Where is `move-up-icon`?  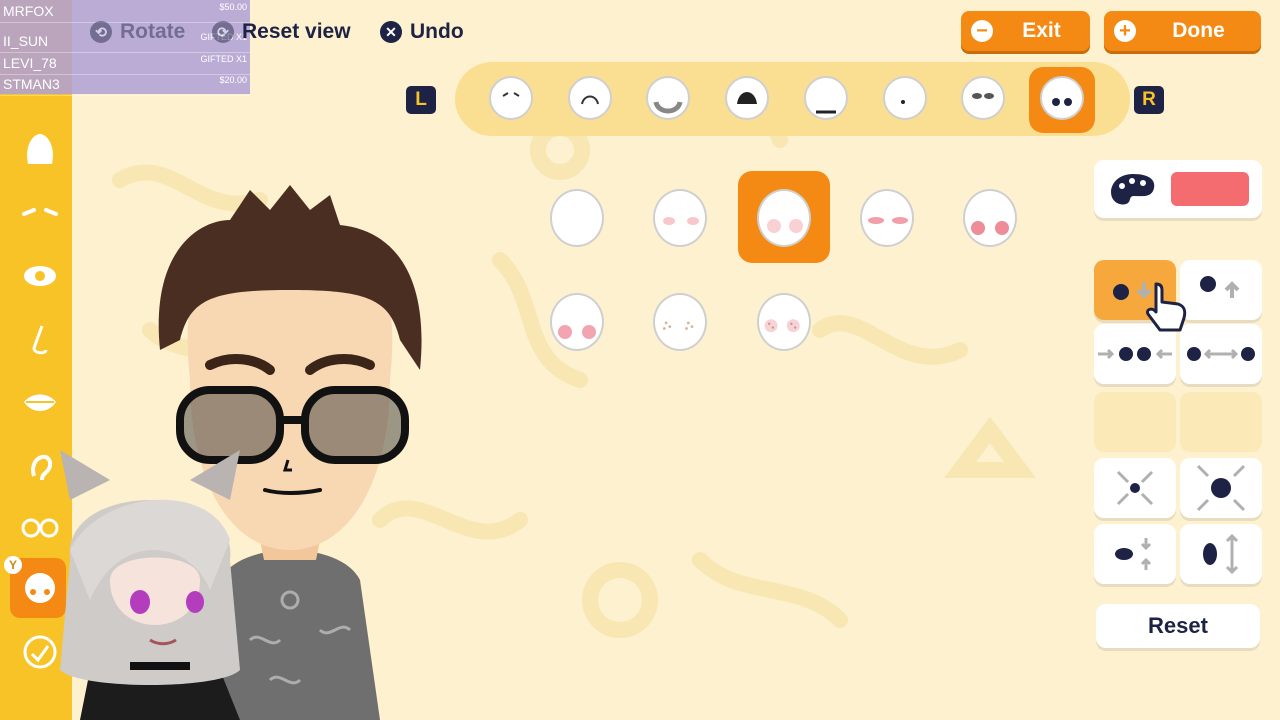
move-up-icon is located at coordinates (1220, 287).